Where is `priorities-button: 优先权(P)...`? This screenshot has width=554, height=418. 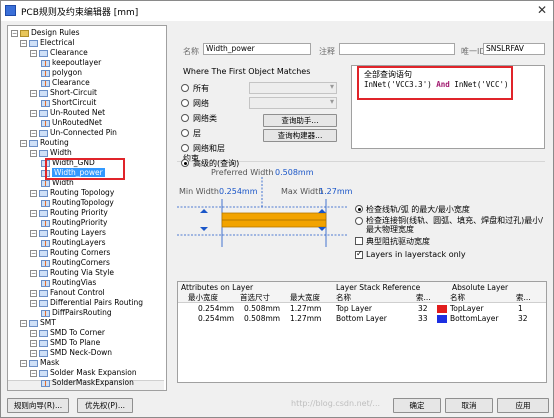
priorities-button: 优先权(P)... is located at coordinates (105, 405).